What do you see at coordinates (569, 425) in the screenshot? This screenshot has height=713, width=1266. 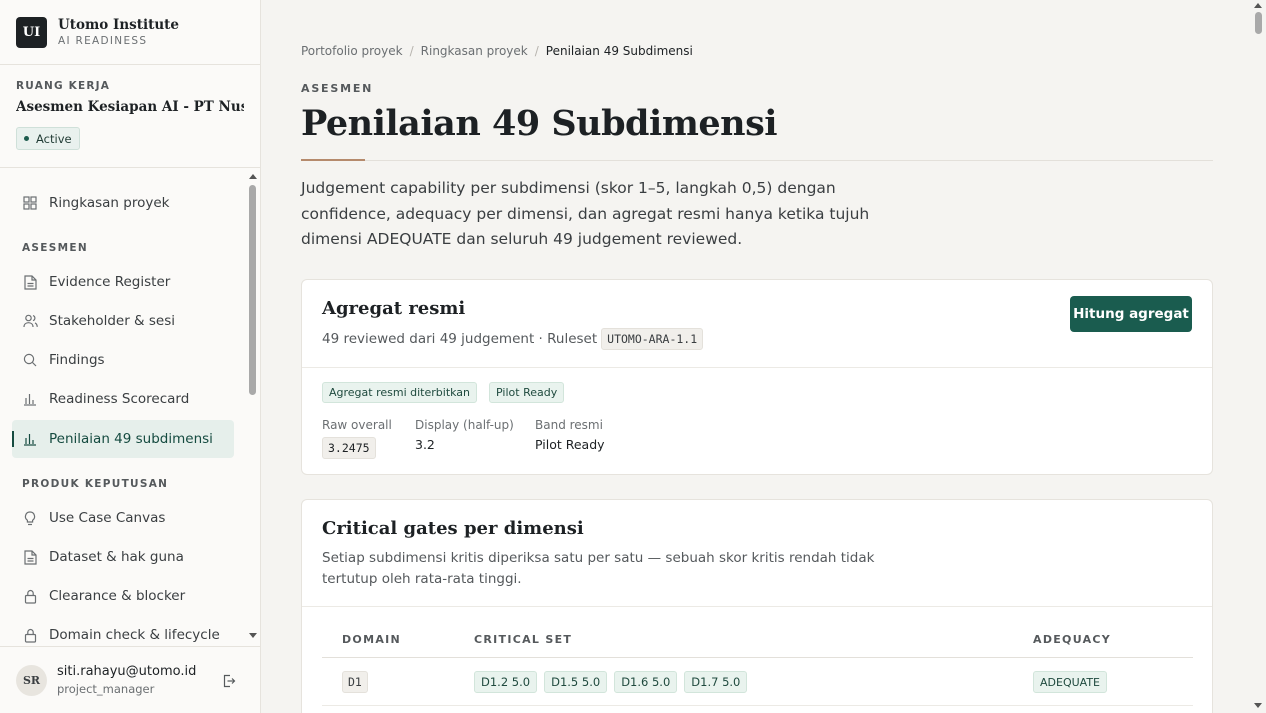 I see `band-label: Band resmi` at bounding box center [569, 425].